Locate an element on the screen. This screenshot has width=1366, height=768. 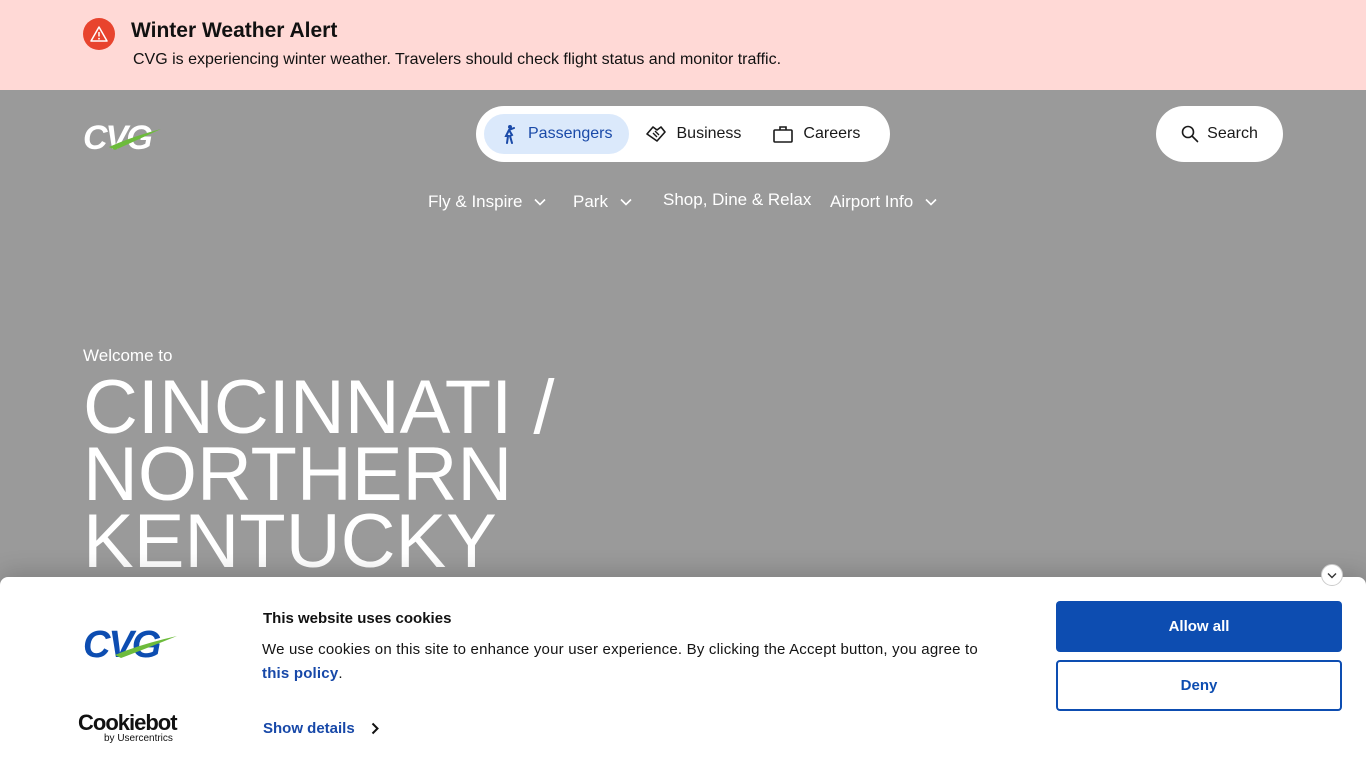
cookiebot-logo: Cookiebot by Usercentrics is located at coordinates (128, 727).